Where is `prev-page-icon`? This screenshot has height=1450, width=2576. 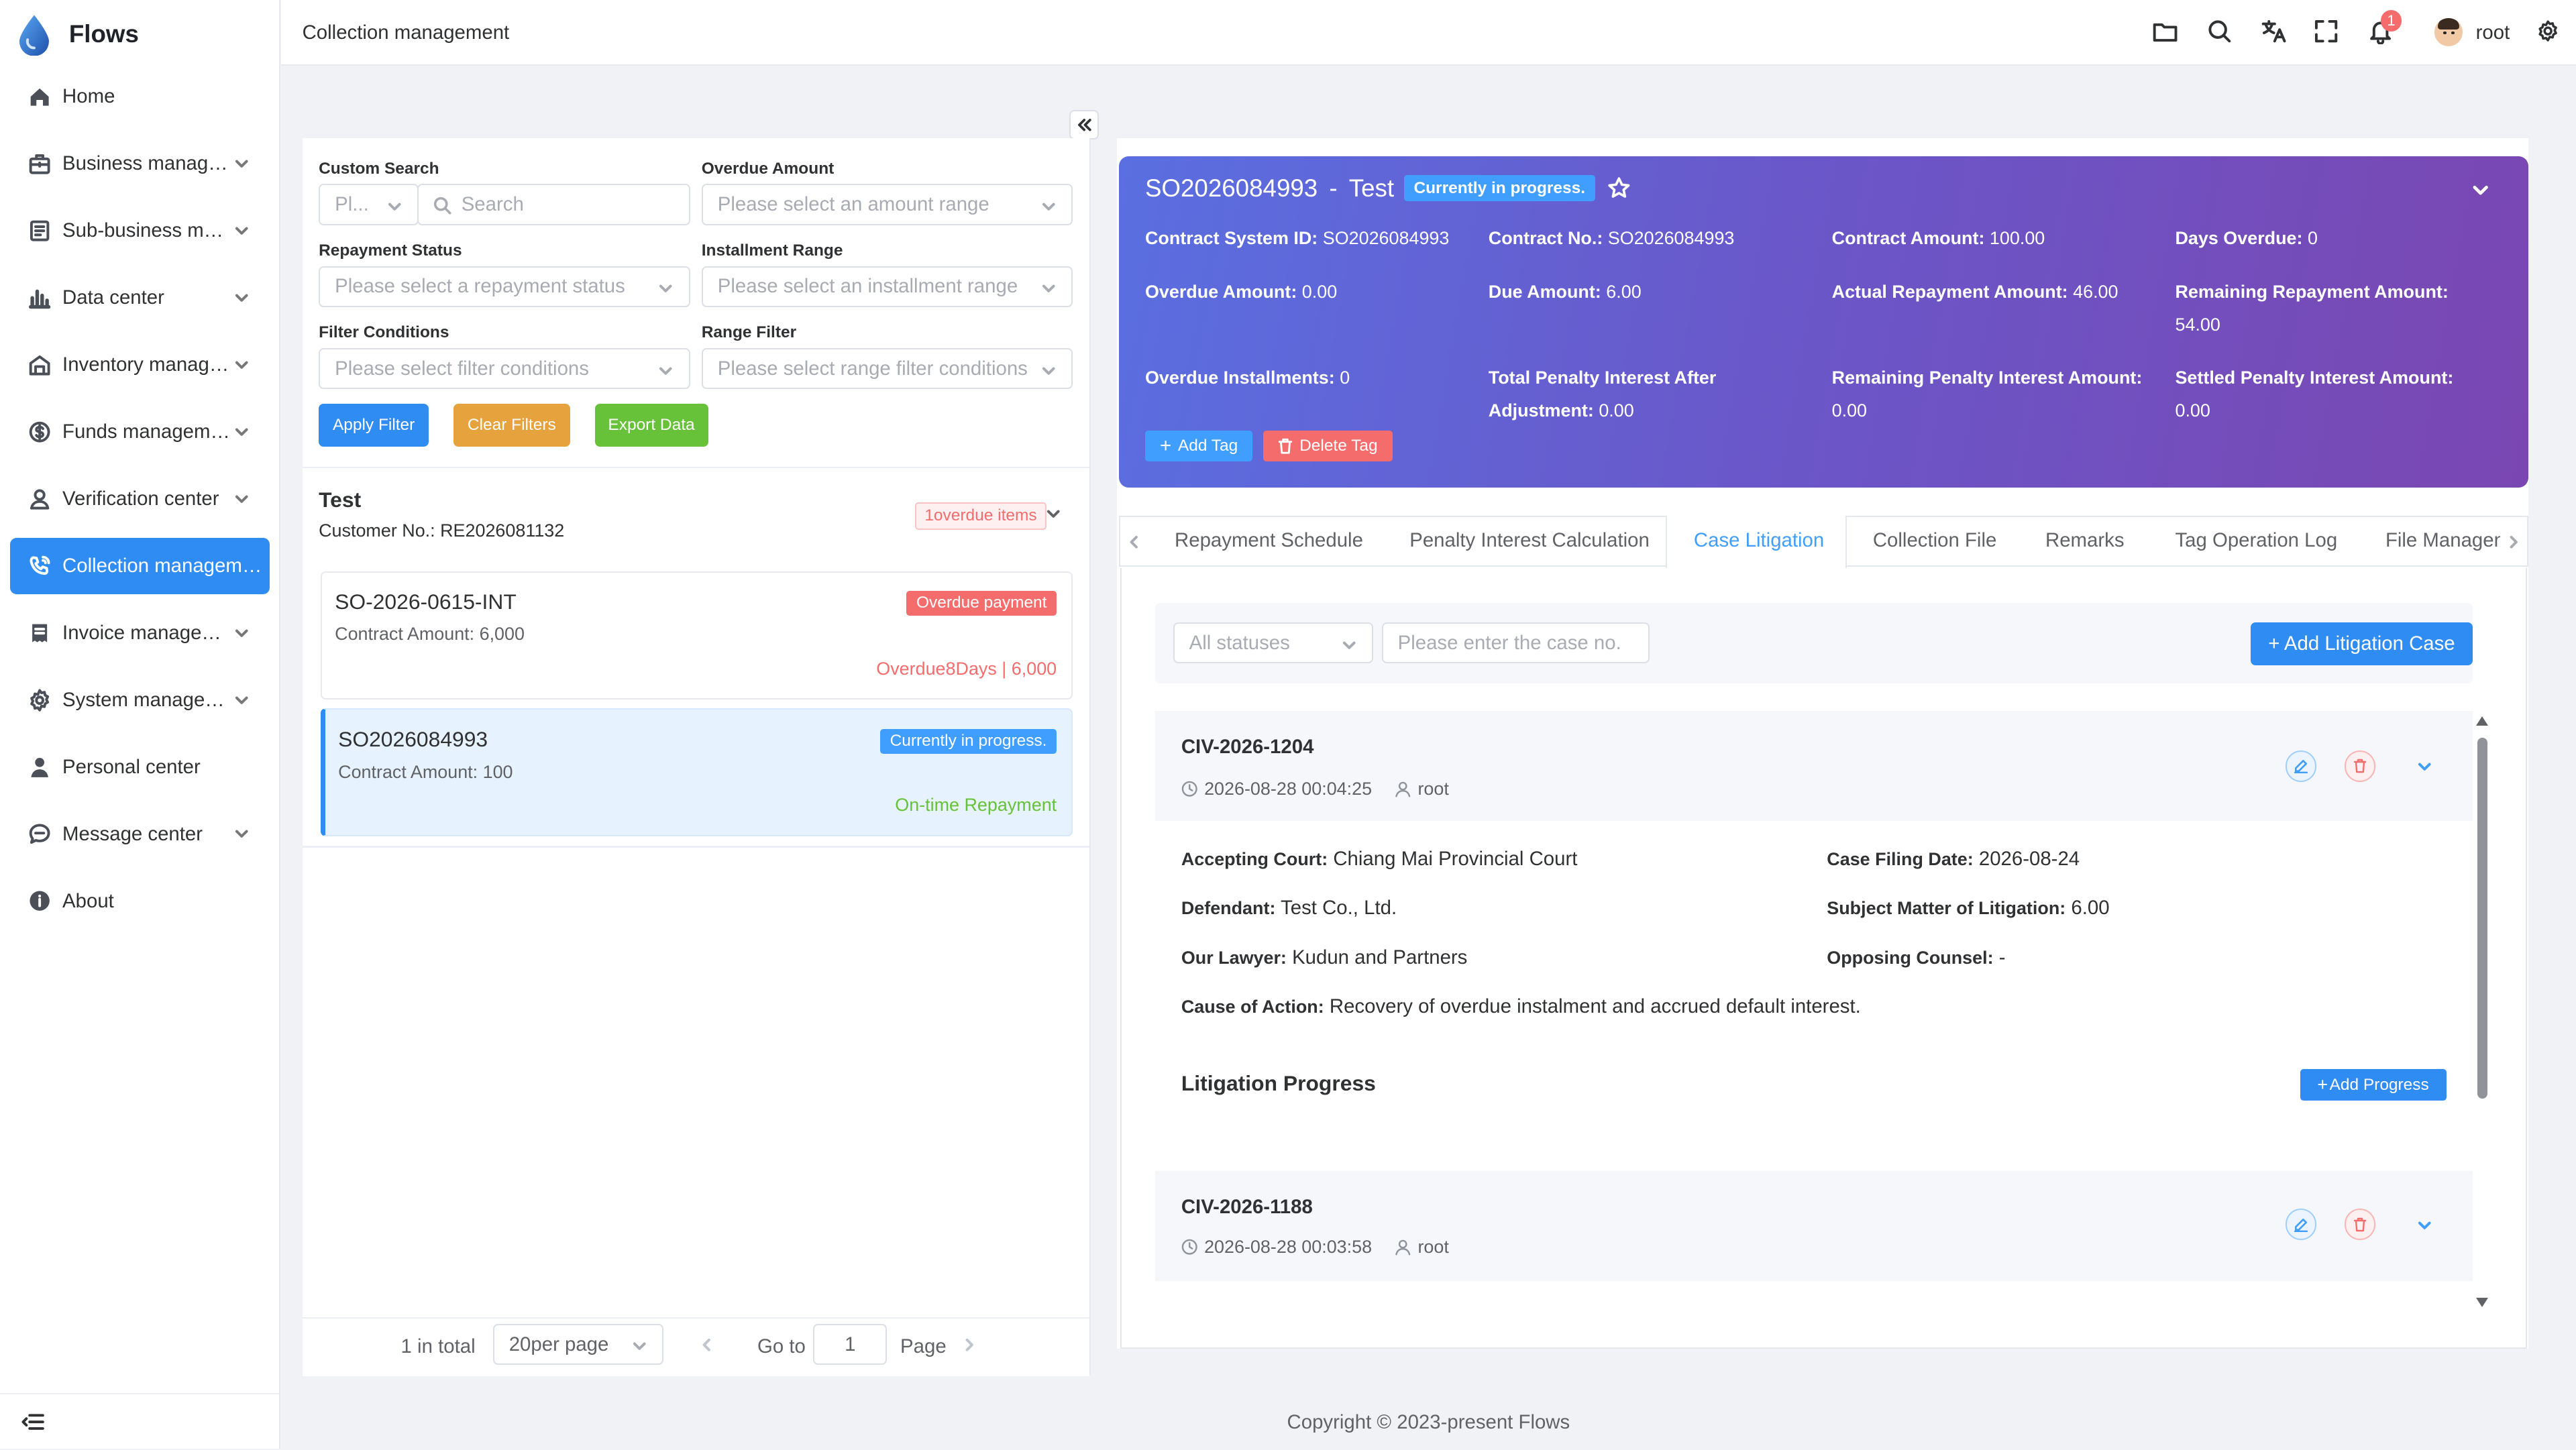 prev-page-icon is located at coordinates (706, 1345).